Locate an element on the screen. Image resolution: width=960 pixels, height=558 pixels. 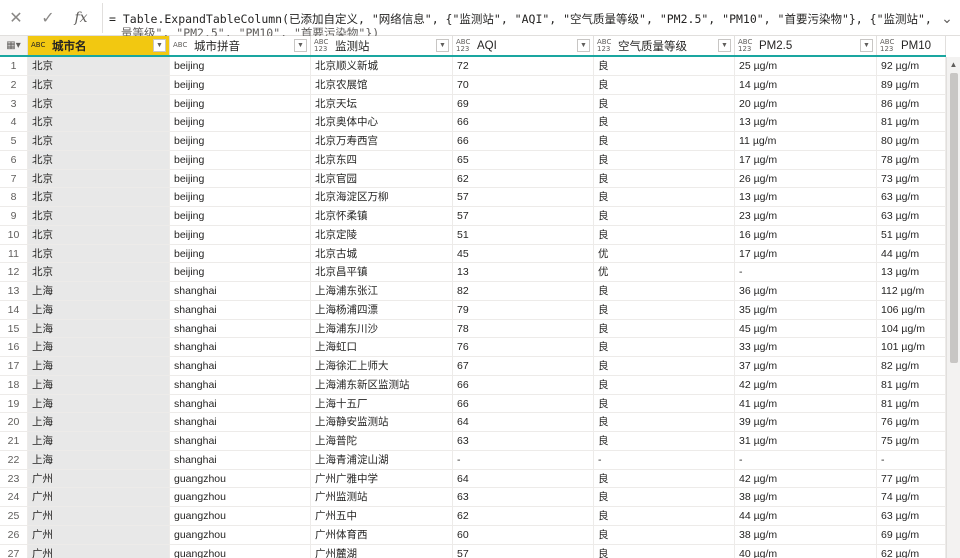
table-row: 23 广州 guangzhou 广州广雅中学 64 良 42 µg/m 77 µg/m is located at coordinates (473, 479).